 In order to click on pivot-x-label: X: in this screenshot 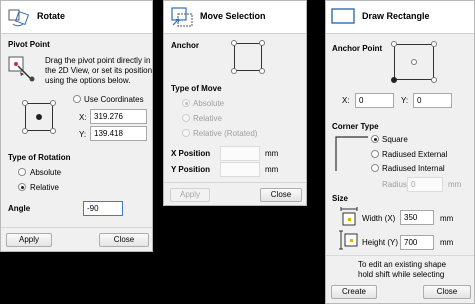, I will do `click(83, 117)`.